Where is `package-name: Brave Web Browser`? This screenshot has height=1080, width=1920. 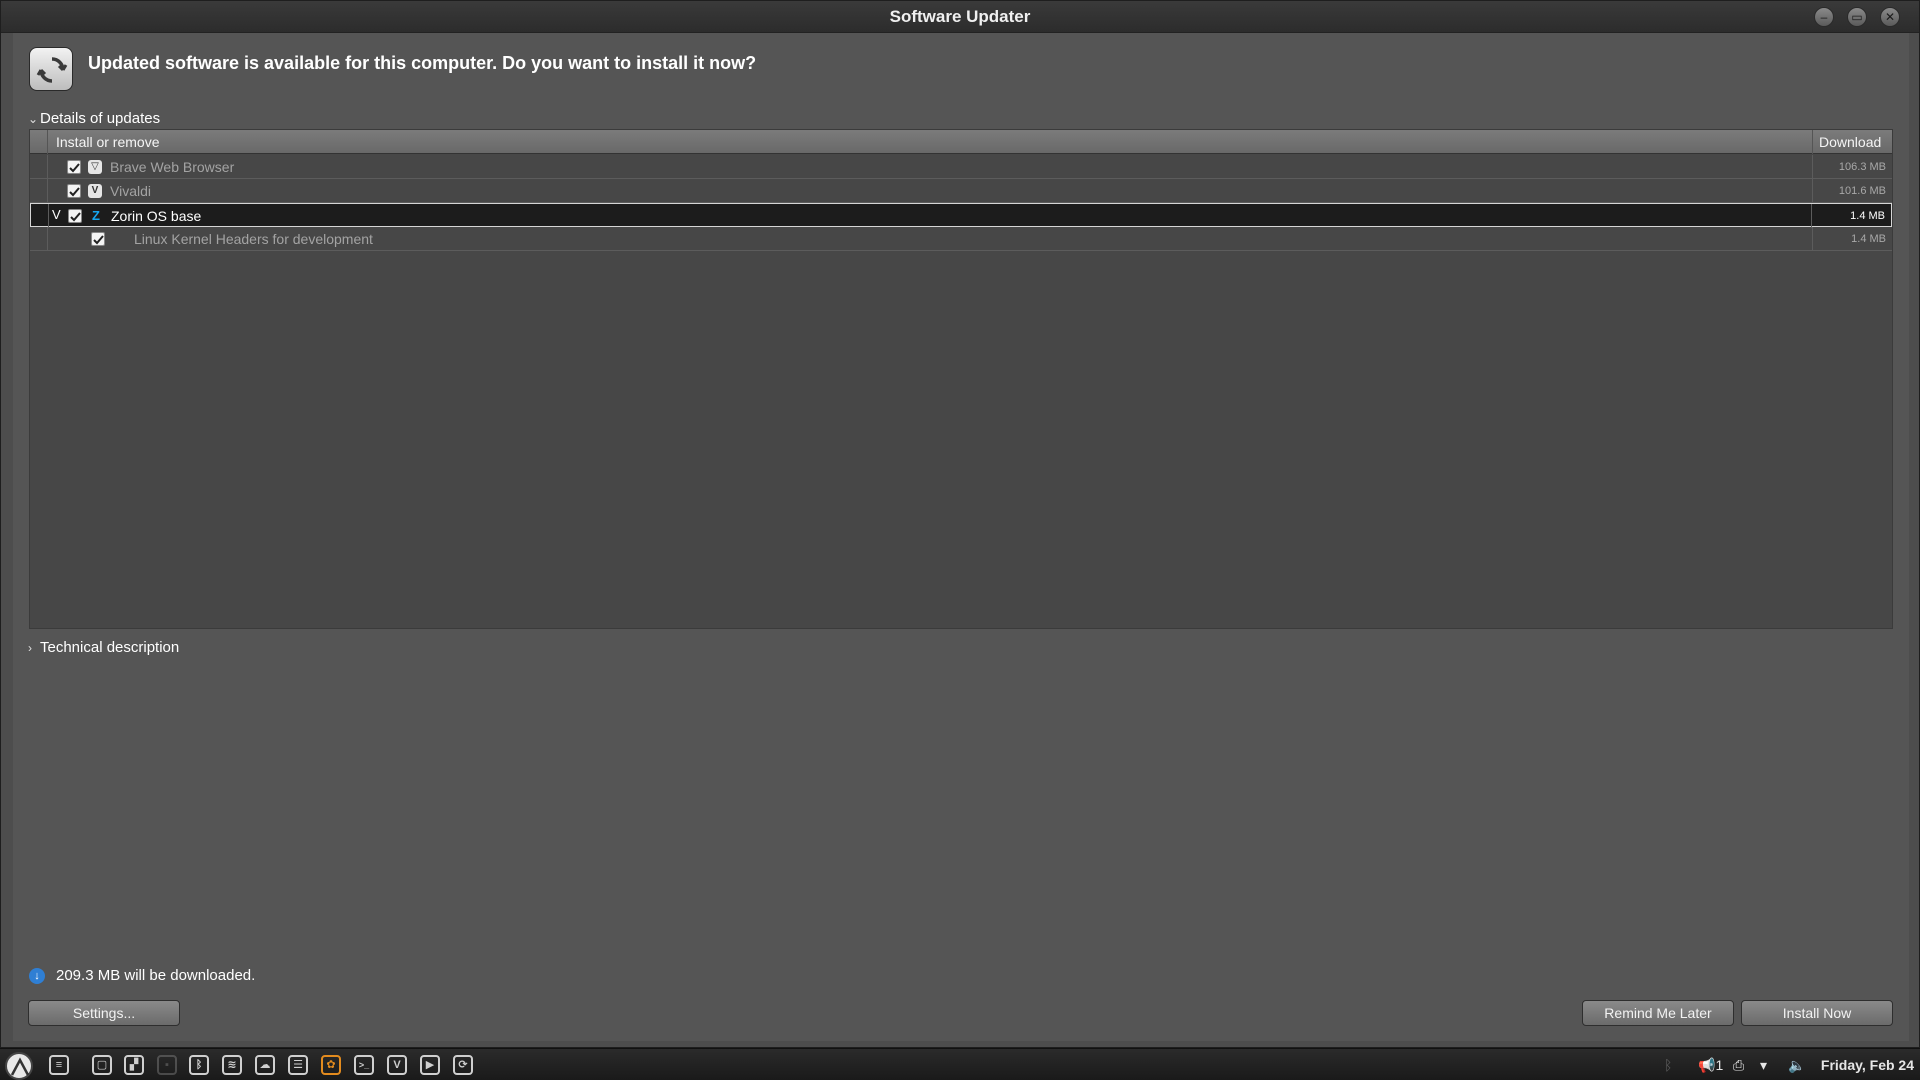
package-name: Brave Web Browser is located at coordinates (172, 167).